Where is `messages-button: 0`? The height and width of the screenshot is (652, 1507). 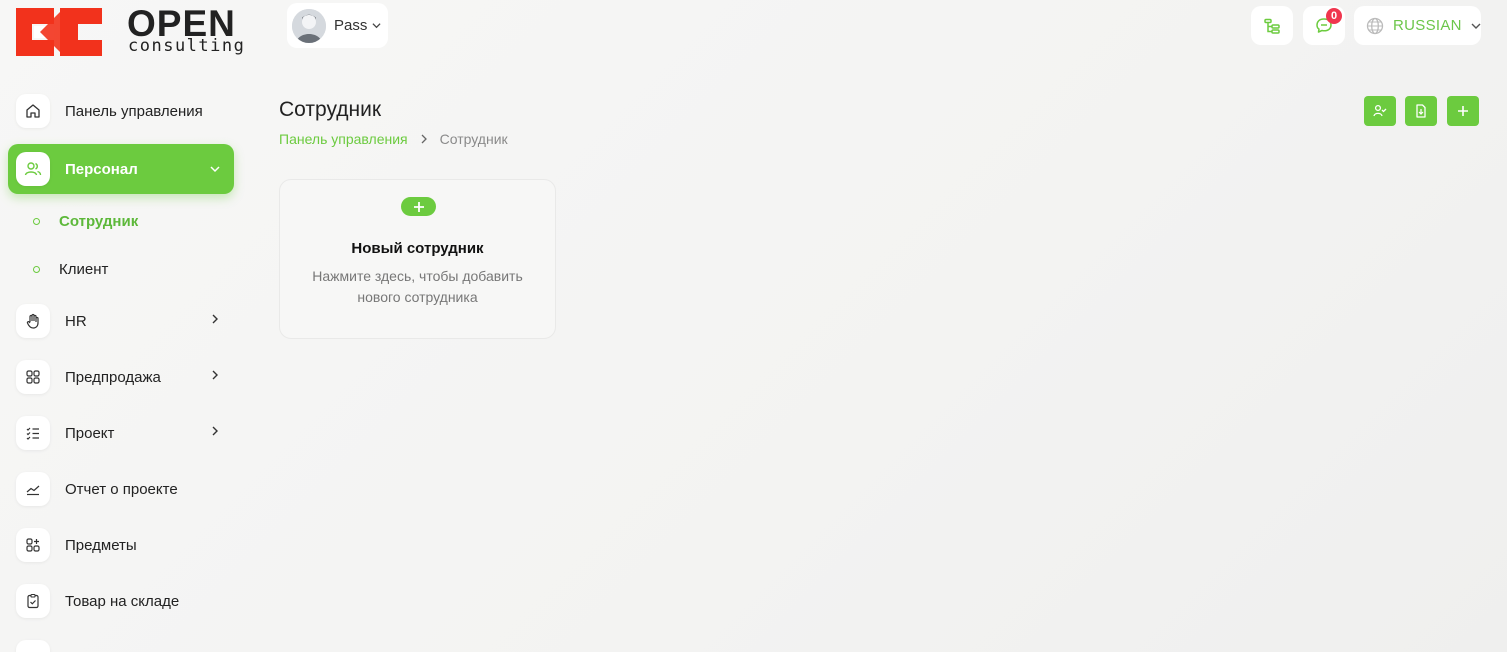 messages-button: 0 is located at coordinates (1324, 25).